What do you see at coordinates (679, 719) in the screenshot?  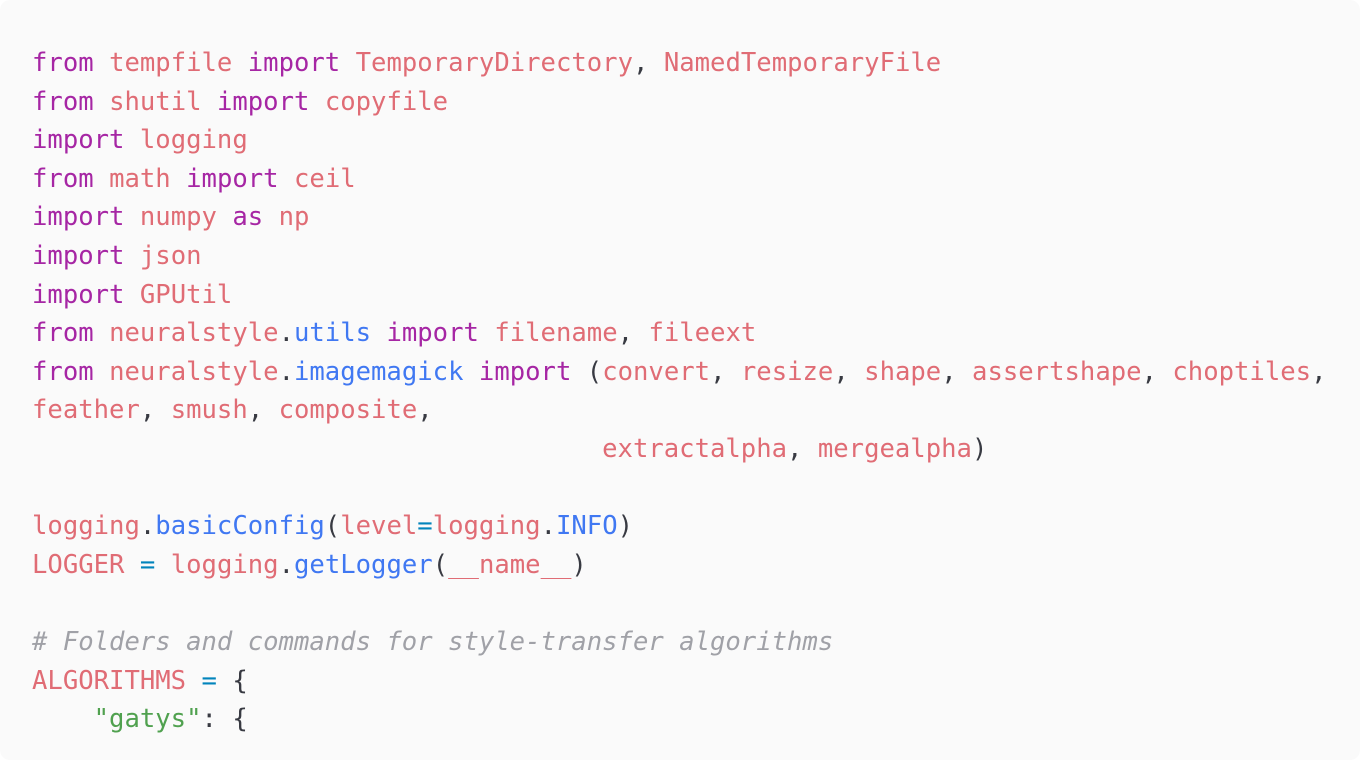 I see `code-line: "gatys": {` at bounding box center [679, 719].